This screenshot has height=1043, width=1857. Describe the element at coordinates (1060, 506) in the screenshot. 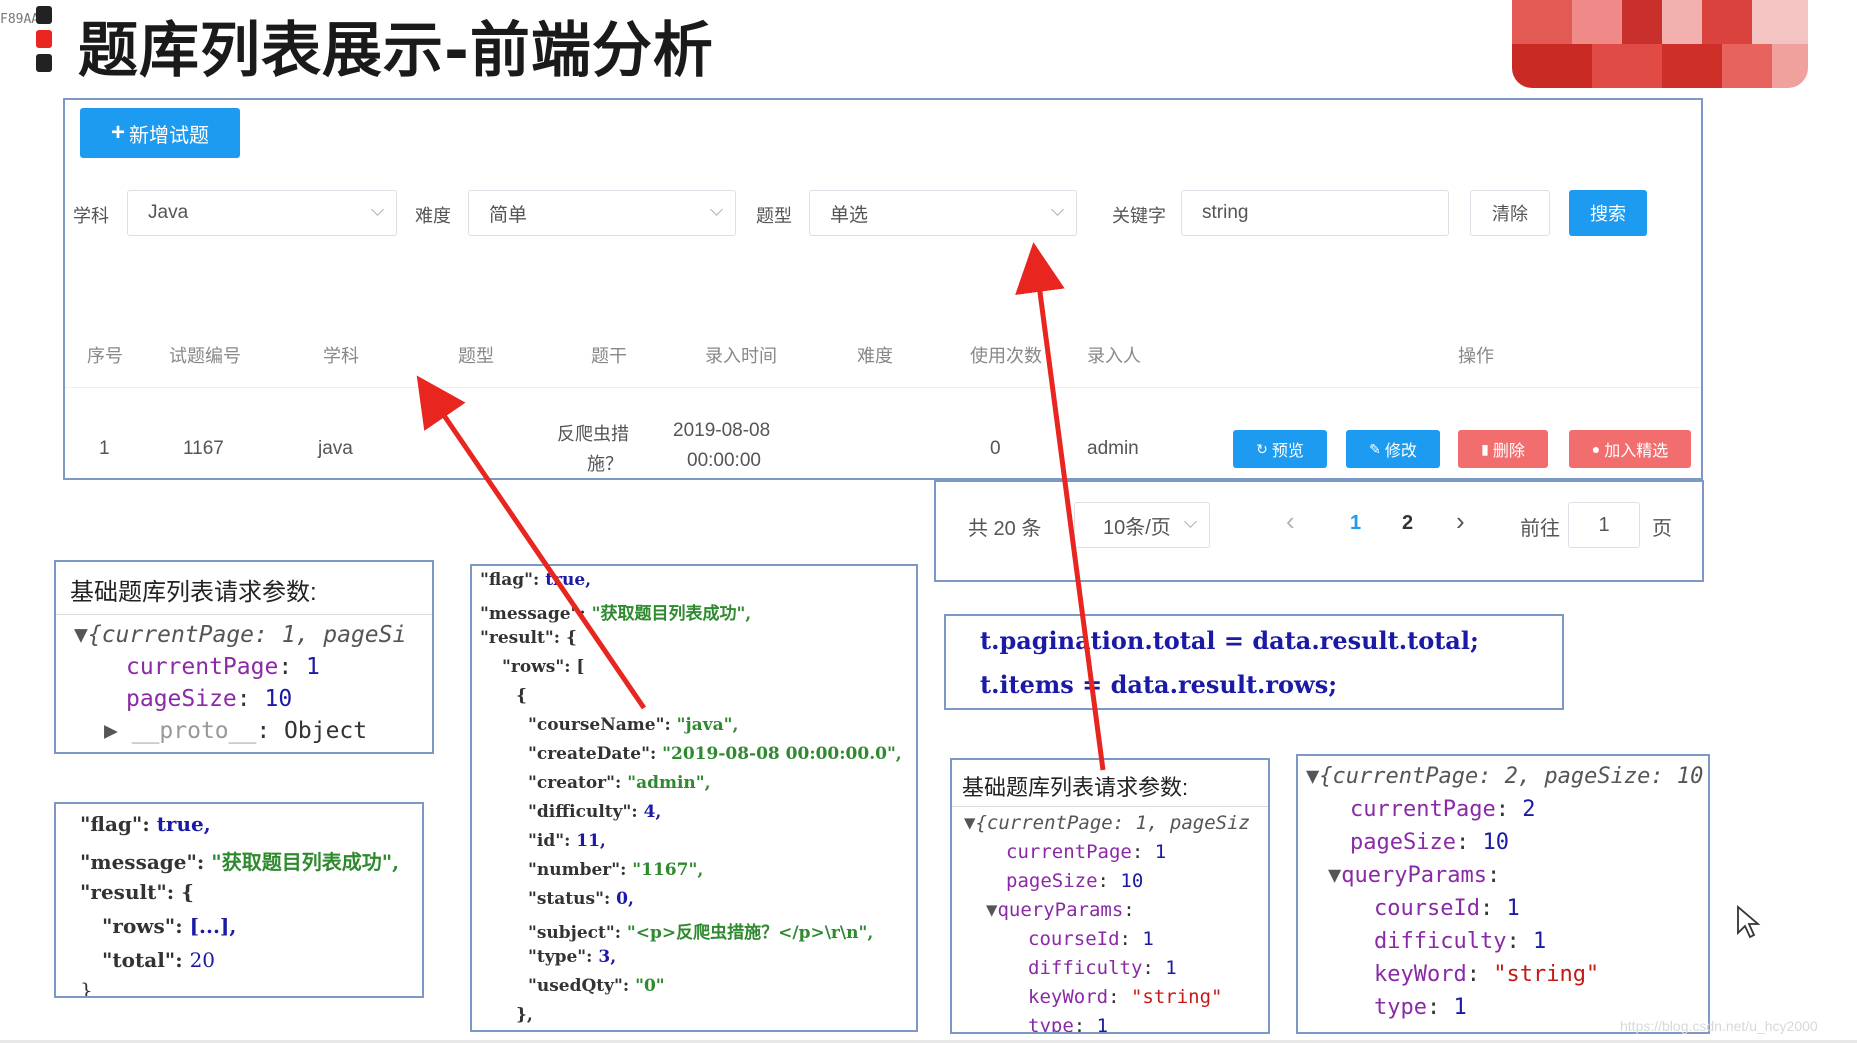

I see `arrow-params-to-filters` at that location.